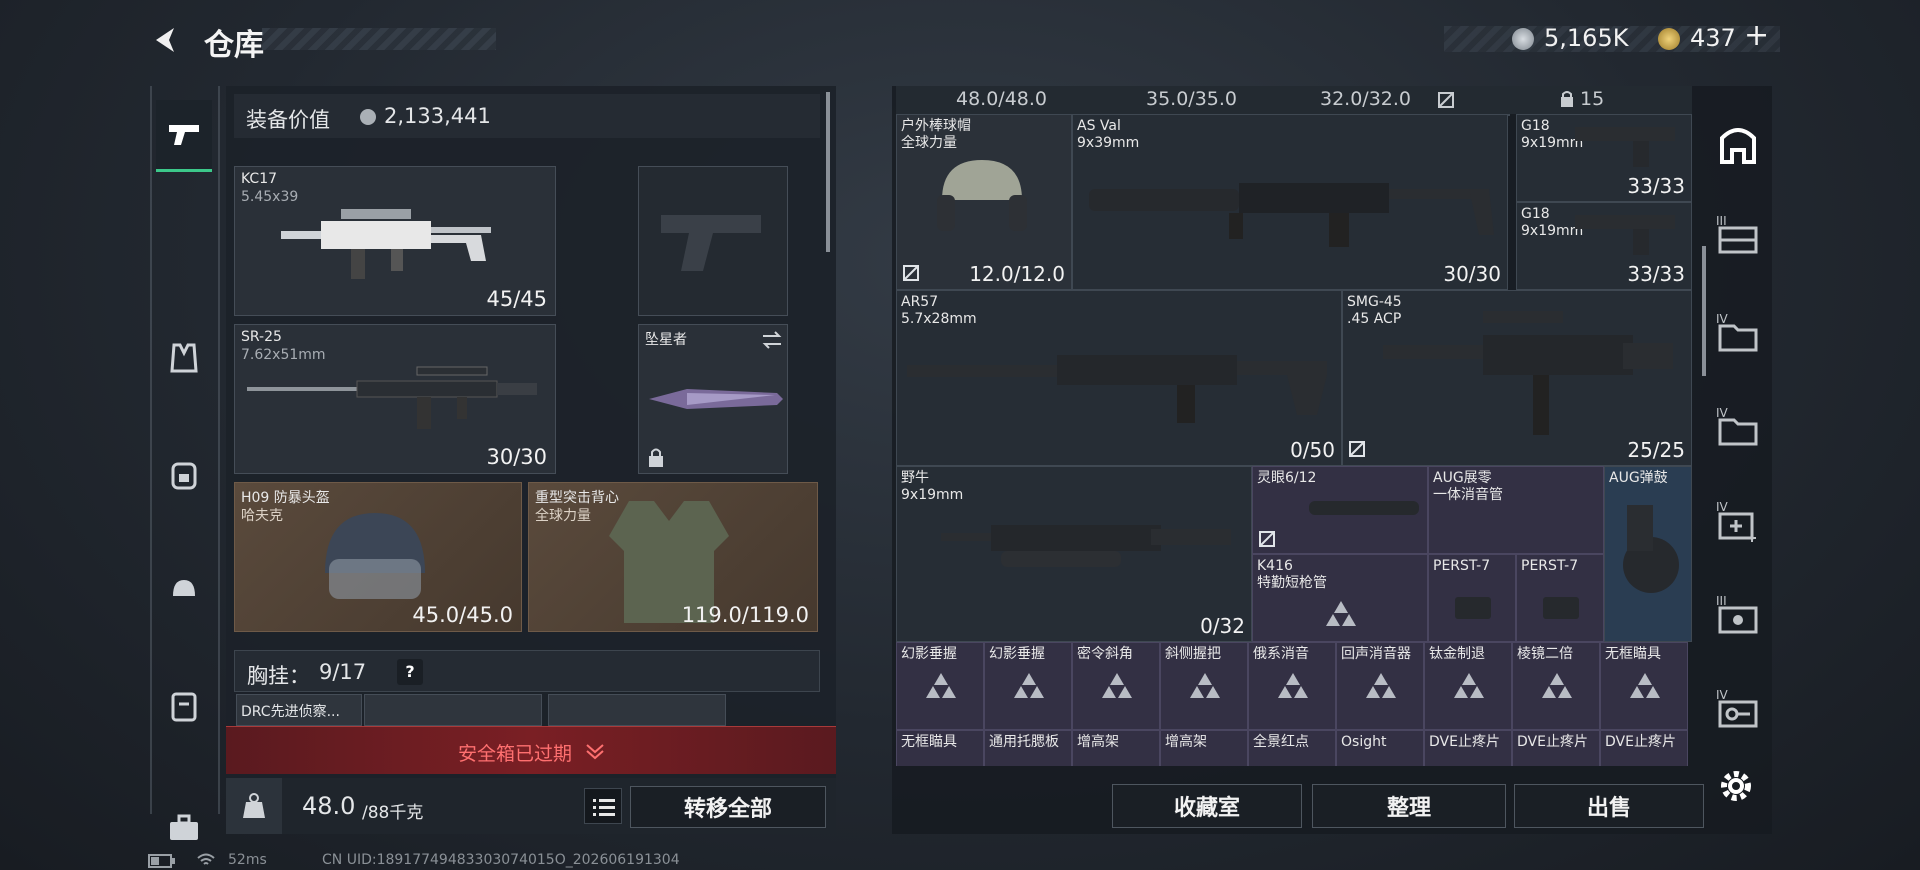 The height and width of the screenshot is (870, 1920). I want to click on item-scope-6x12: 灵眼6/12, so click(1340, 510).